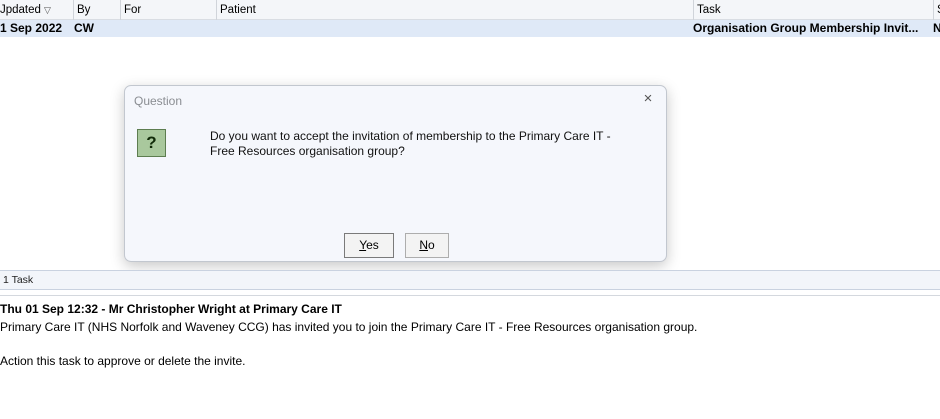 The height and width of the screenshot is (419, 940). I want to click on column-header-status: S, so click(936, 10).